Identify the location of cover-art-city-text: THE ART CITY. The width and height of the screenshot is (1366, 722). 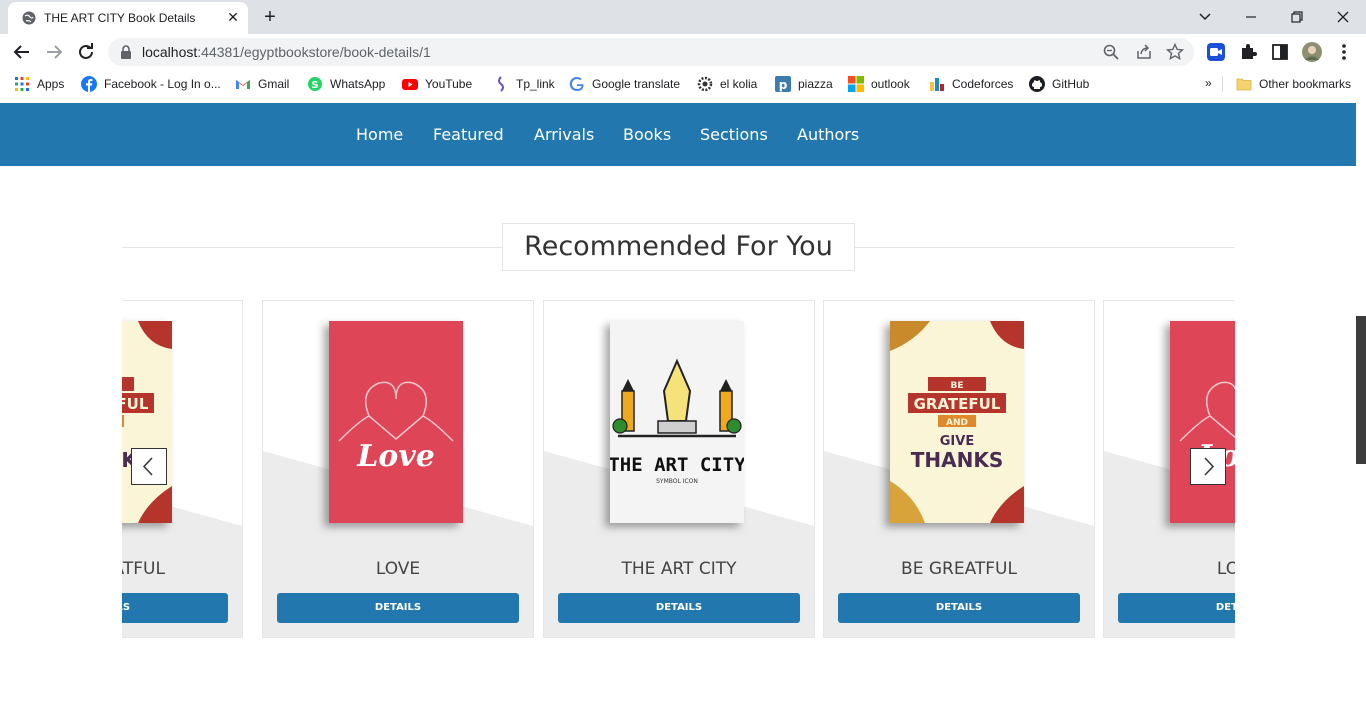
(677, 465).